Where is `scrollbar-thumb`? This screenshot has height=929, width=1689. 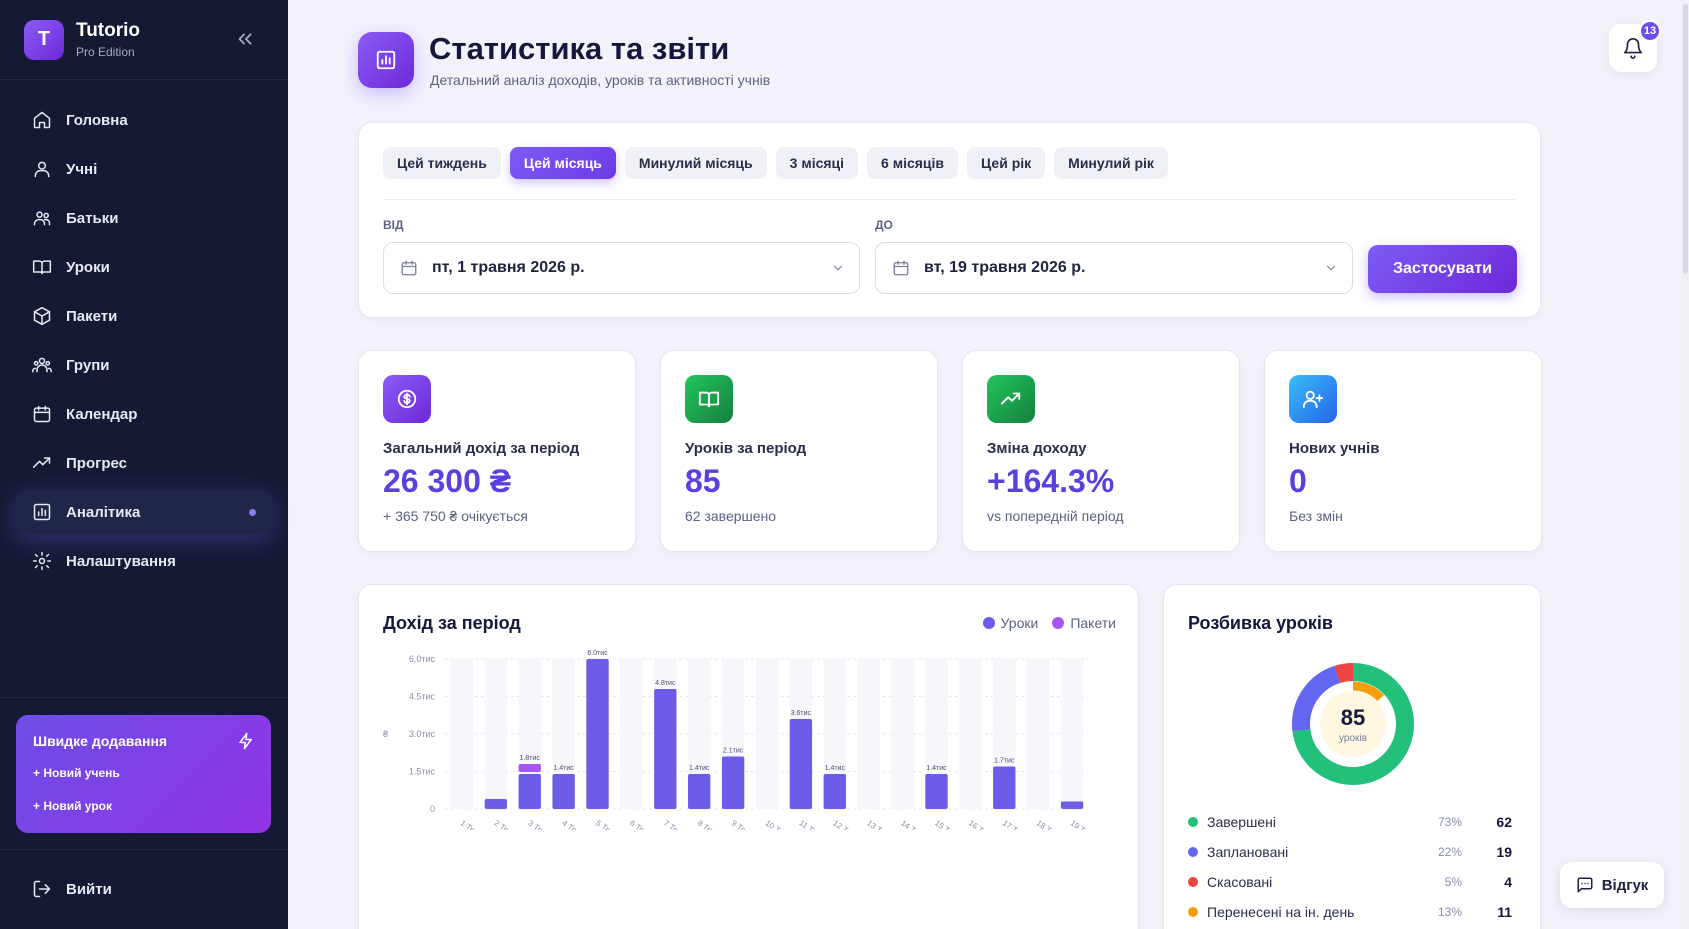 scrollbar-thumb is located at coordinates (1685, 139).